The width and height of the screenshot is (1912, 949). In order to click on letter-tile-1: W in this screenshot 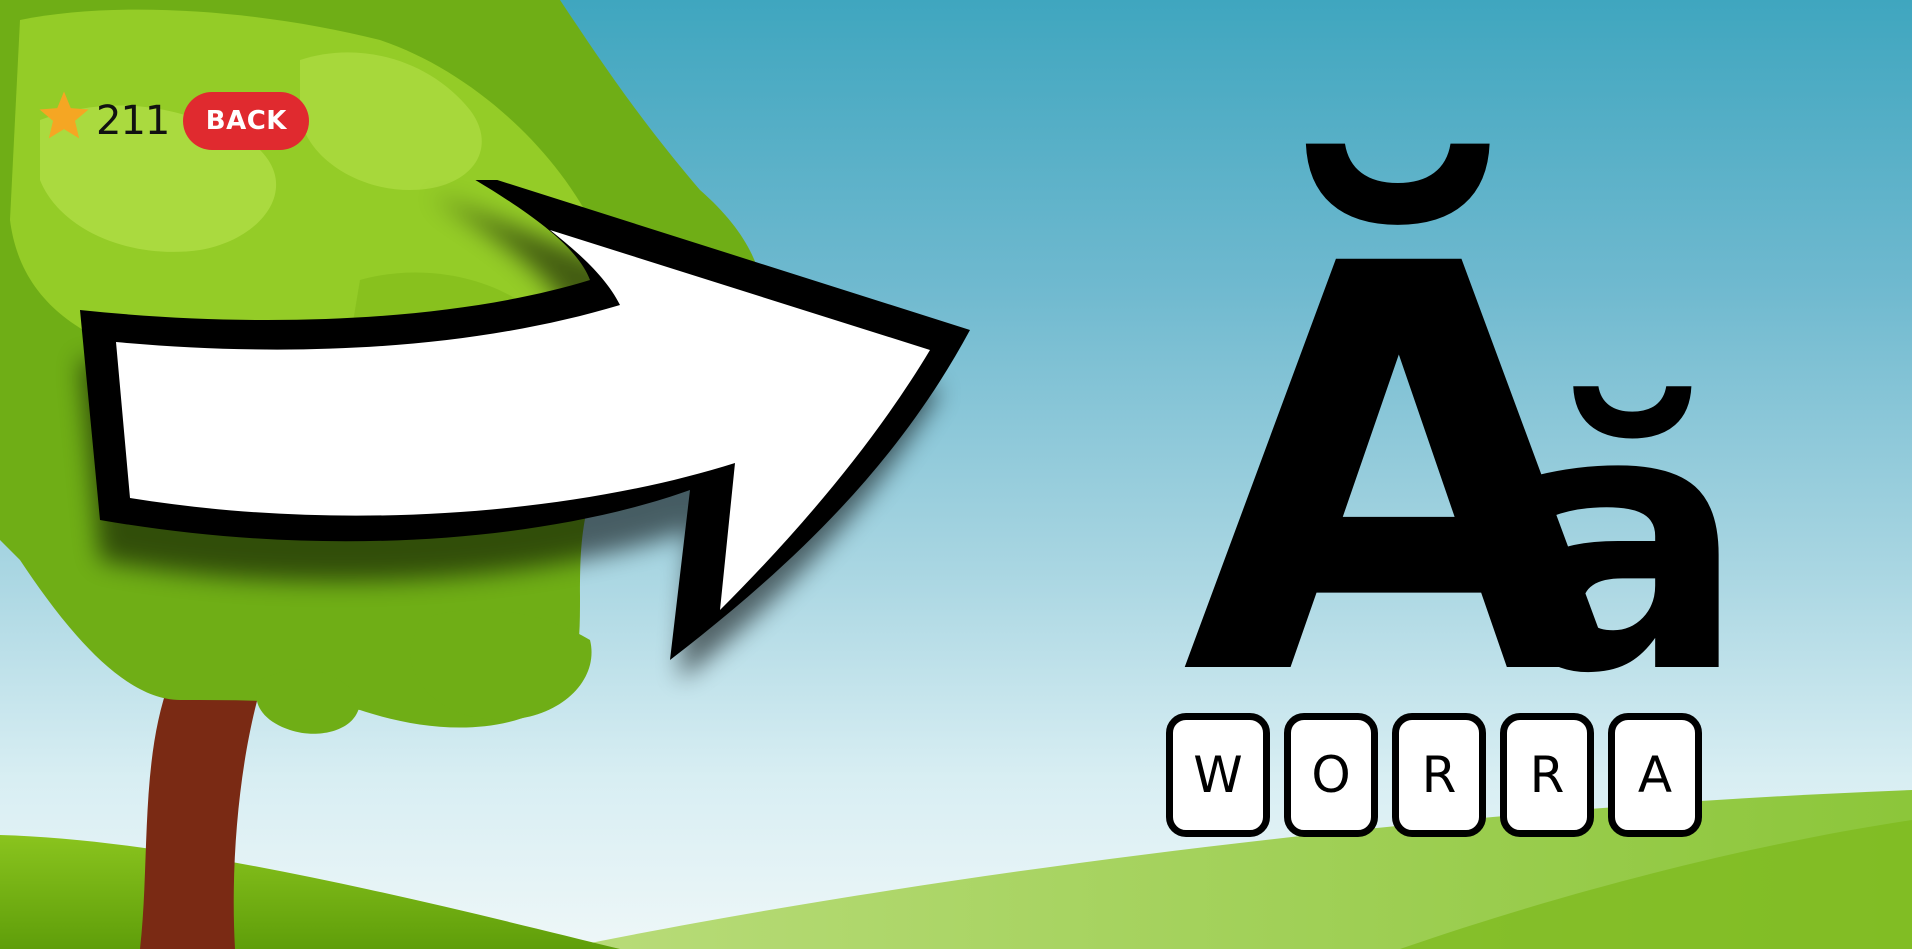, I will do `click(1218, 775)`.